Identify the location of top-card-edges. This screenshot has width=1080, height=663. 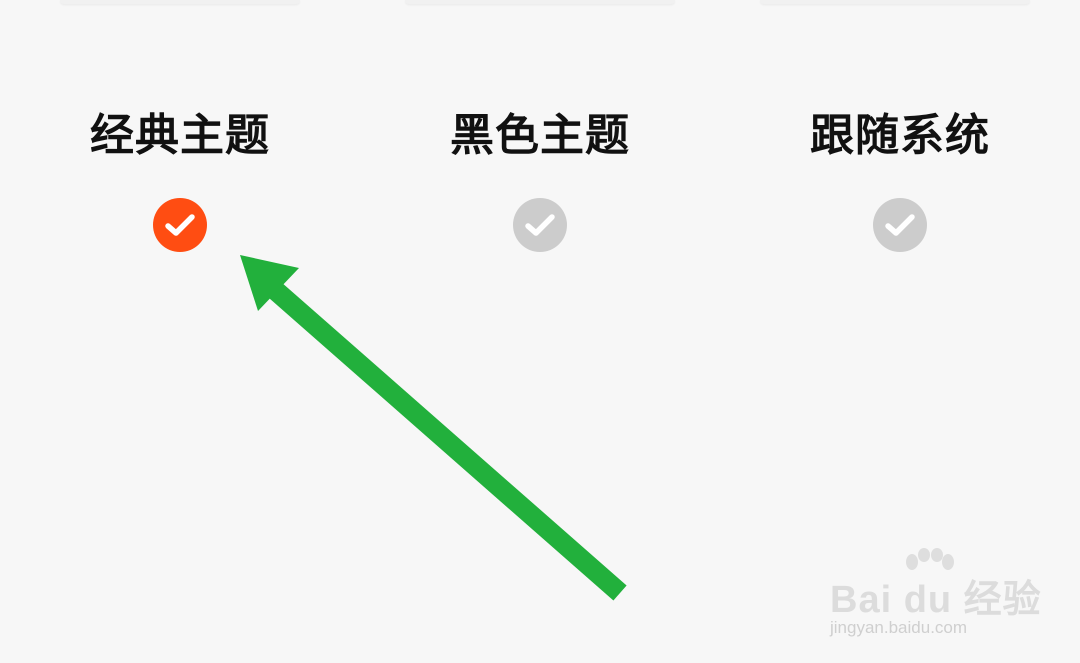
(540, 4).